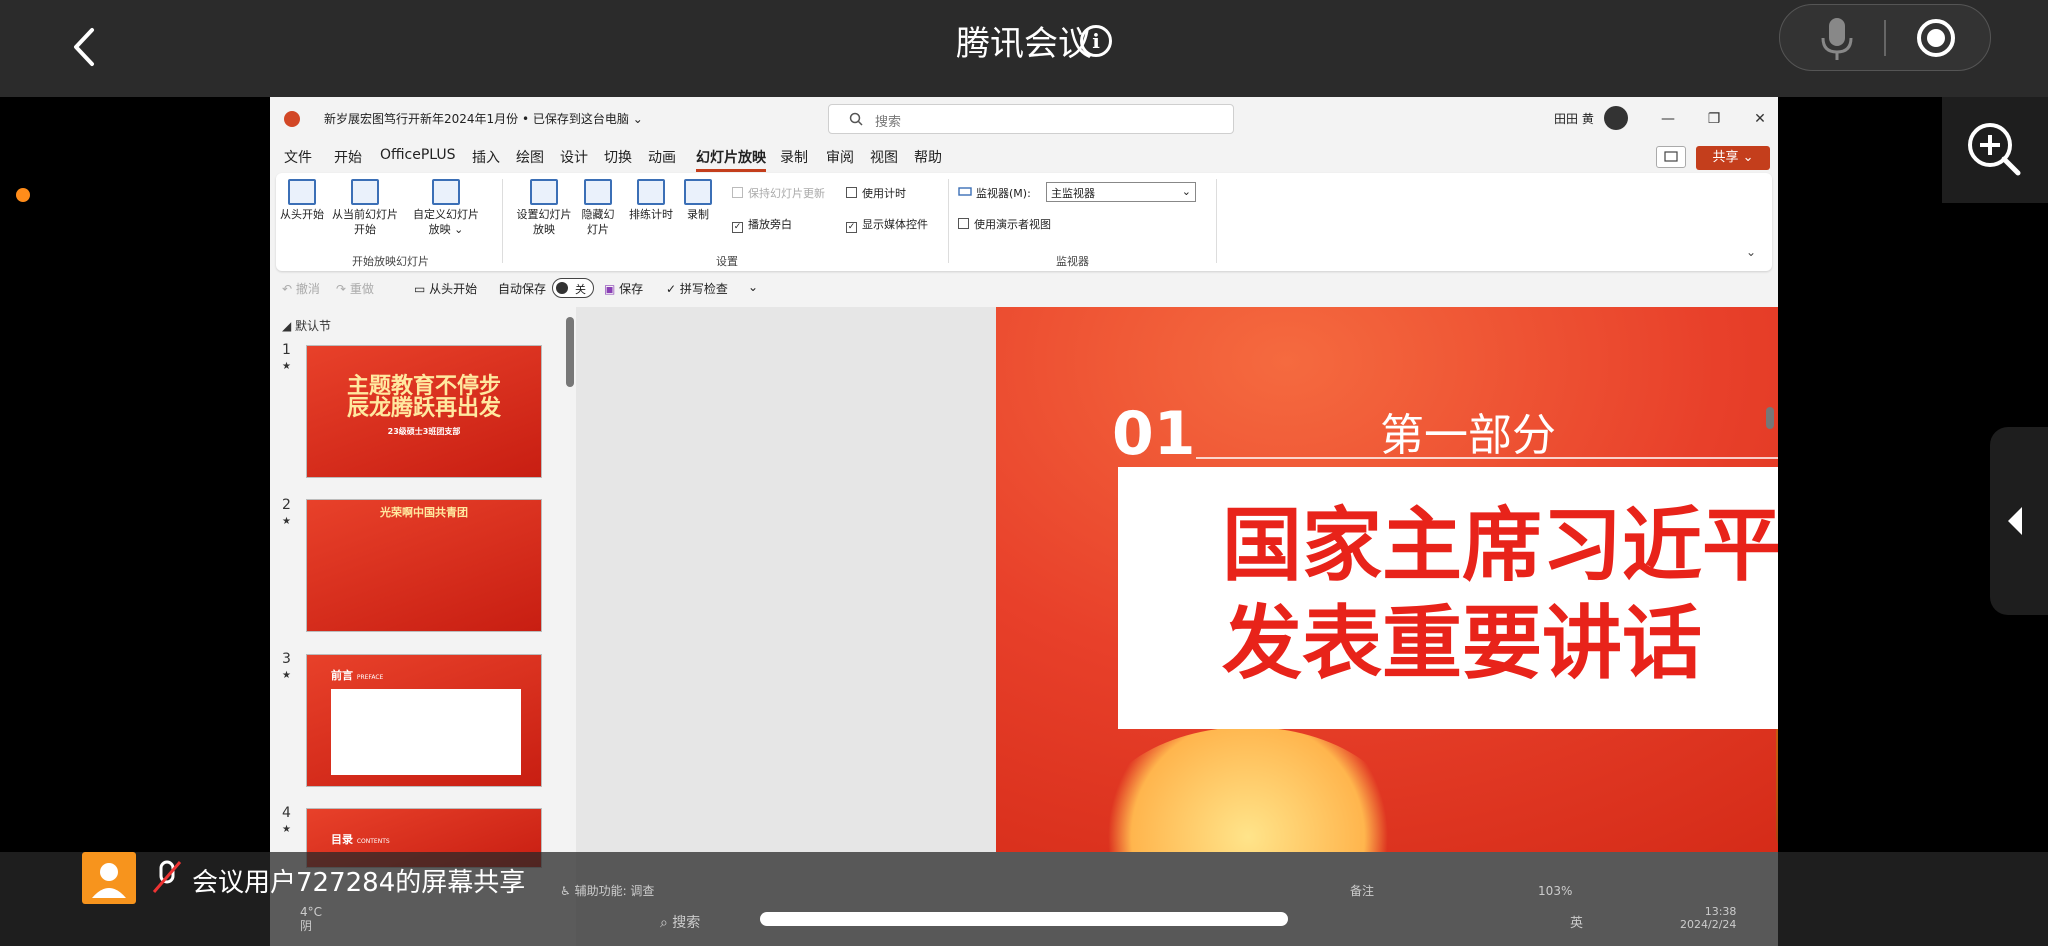  I want to click on slide-title-line1: 国家主席习近平, so click(1500, 545).